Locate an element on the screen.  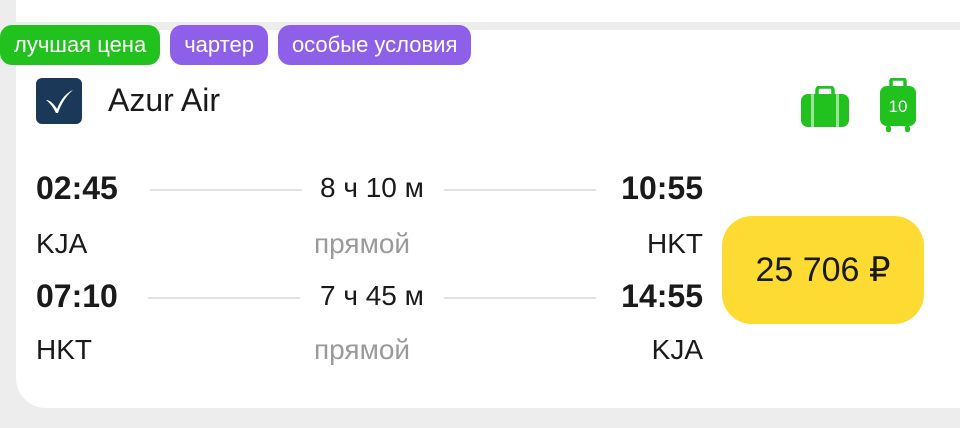
departure-time-1: 02:45 is located at coordinates (77, 188).